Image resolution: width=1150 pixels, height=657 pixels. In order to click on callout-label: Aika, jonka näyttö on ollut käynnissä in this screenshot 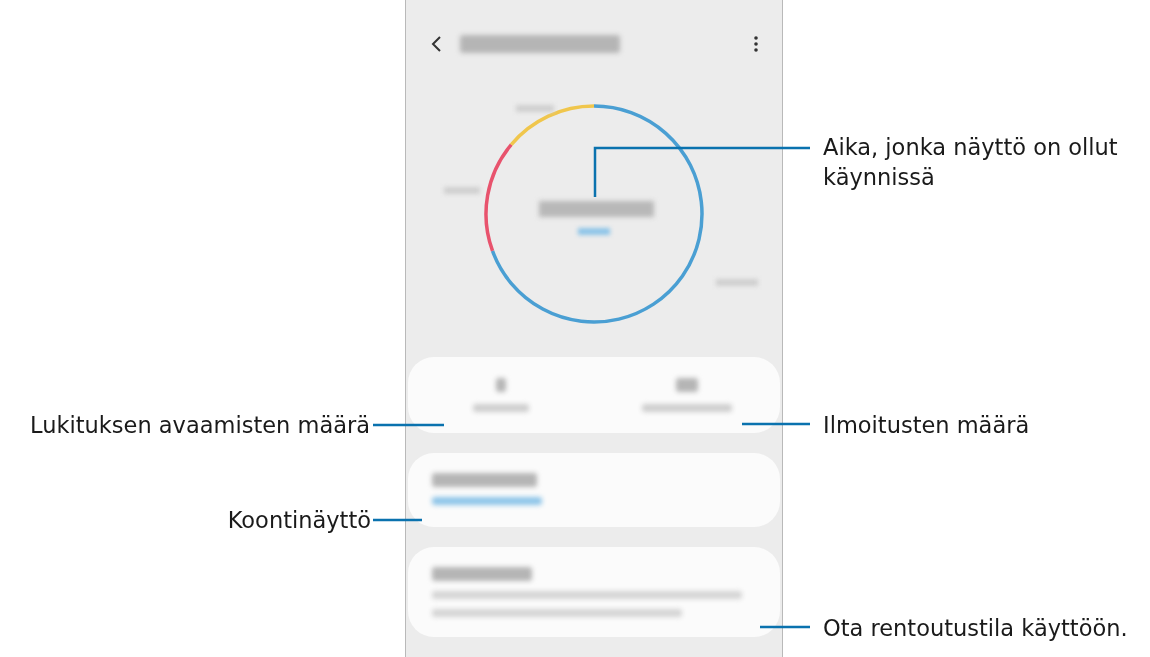, I will do `click(971, 162)`.